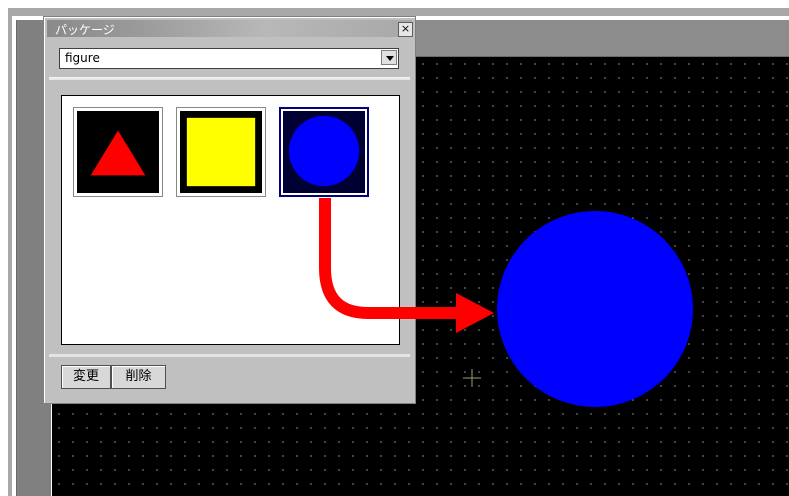  What do you see at coordinates (85, 30) in the screenshot?
I see `palette-title: パッケージ` at bounding box center [85, 30].